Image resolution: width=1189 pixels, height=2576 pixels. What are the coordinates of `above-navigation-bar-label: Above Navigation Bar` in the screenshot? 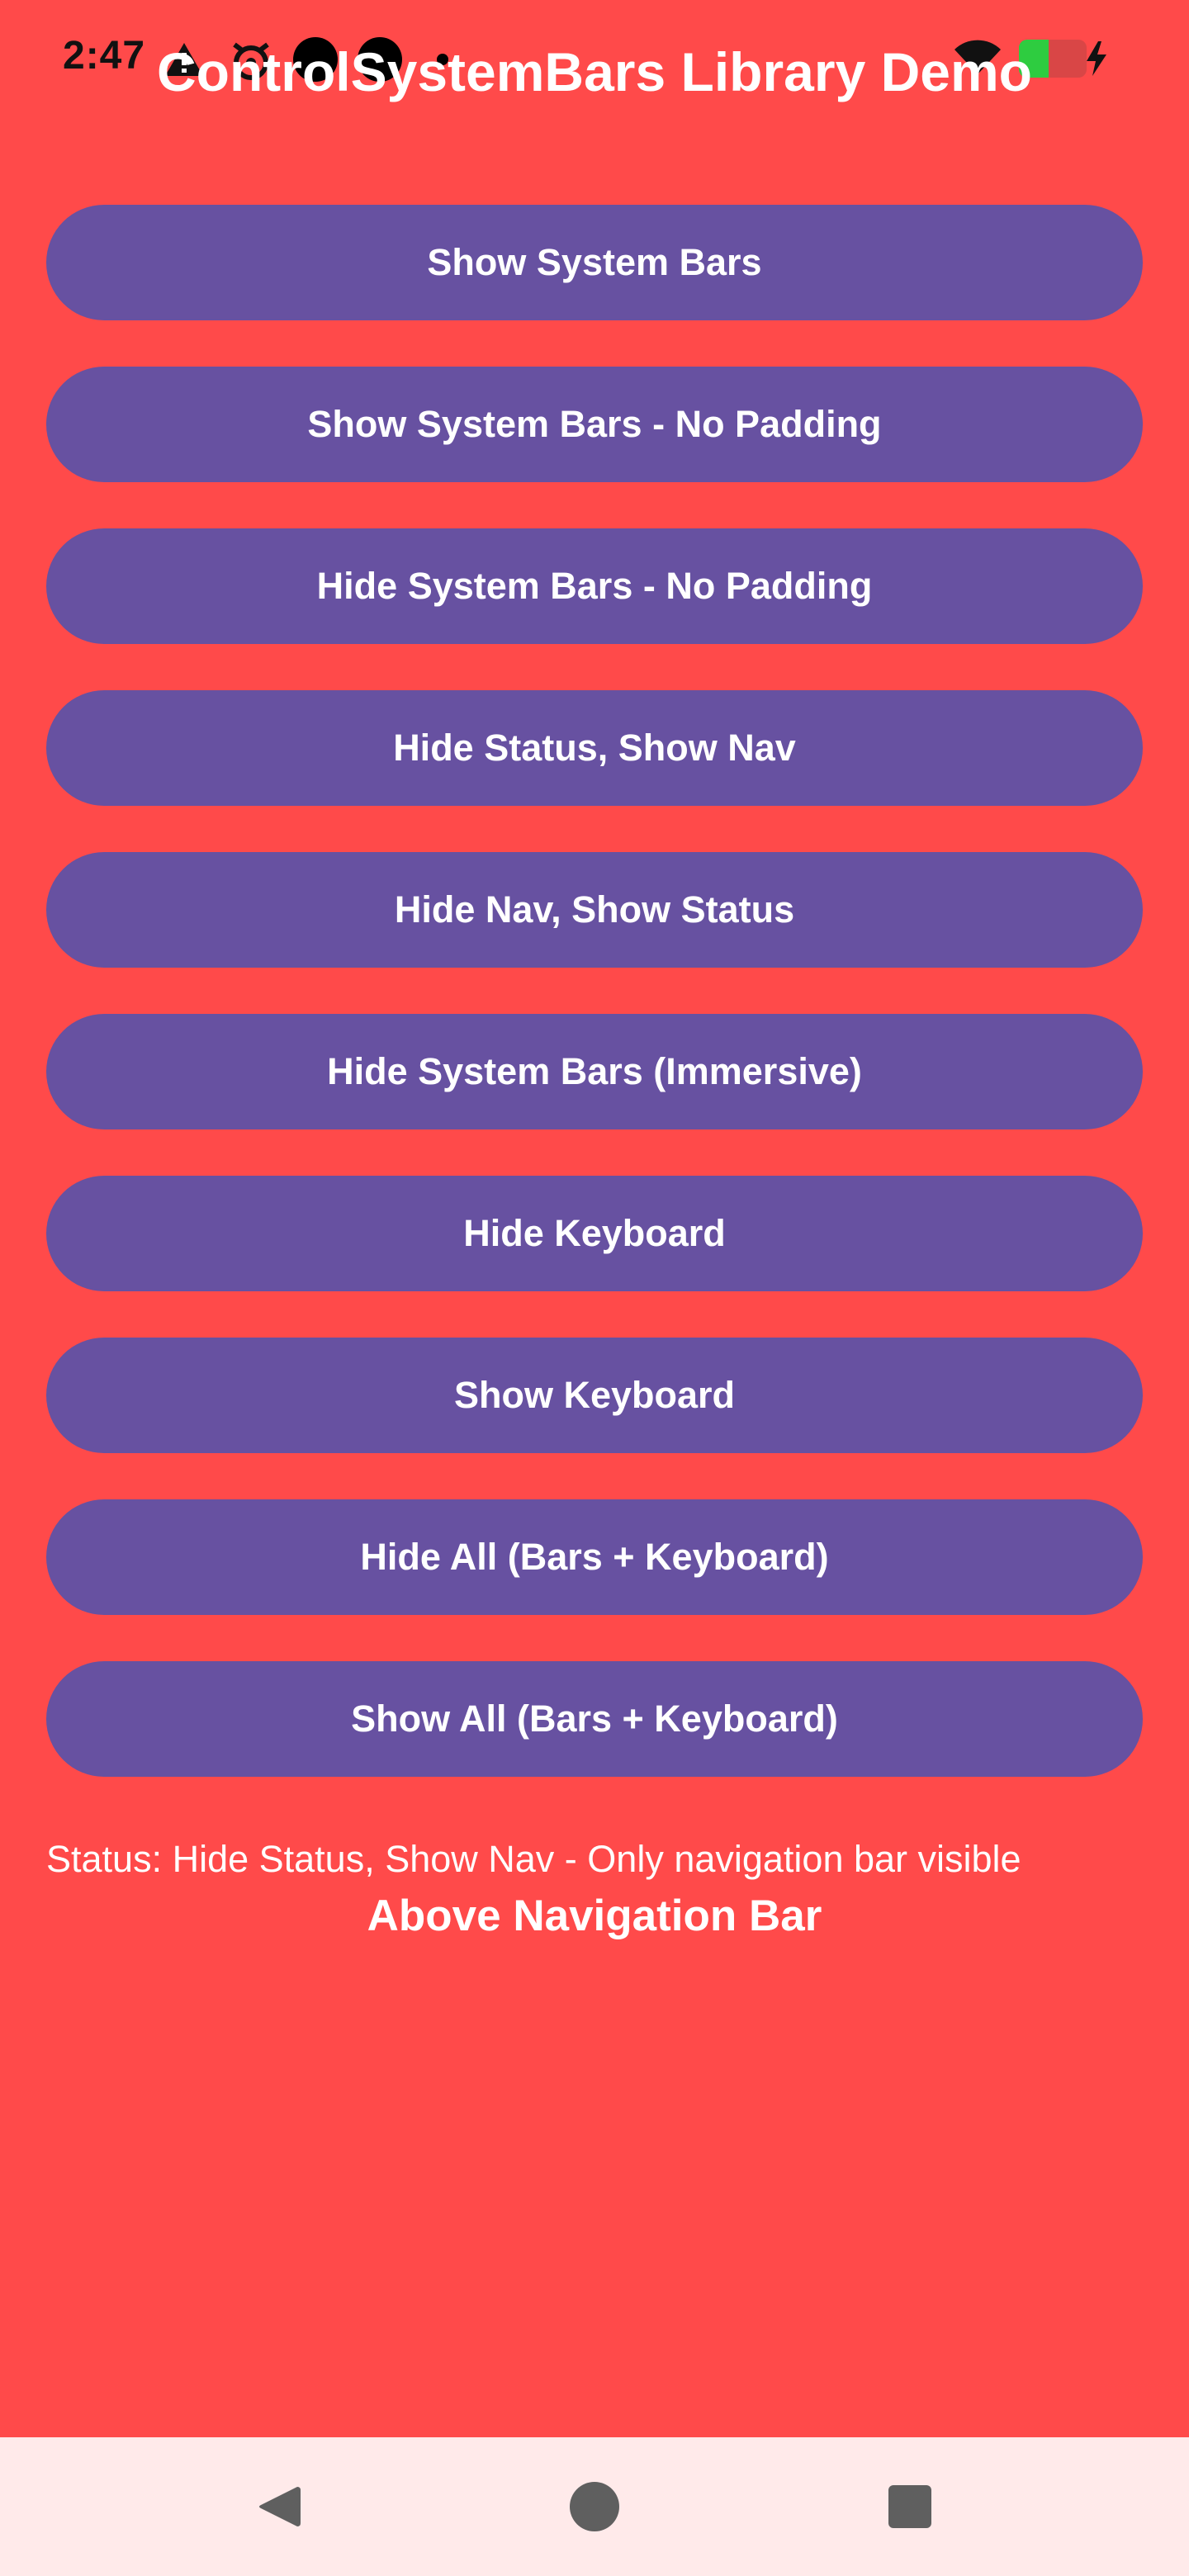 It's located at (594, 1916).